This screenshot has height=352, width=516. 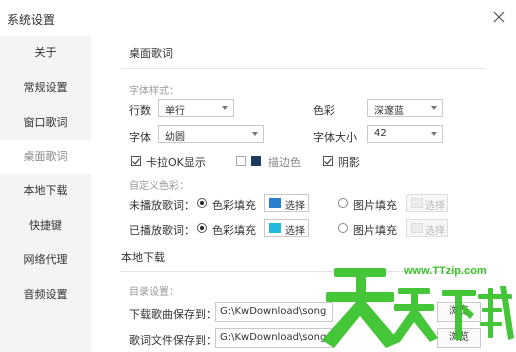 I want to click on title-bar: 系统设置, so click(x=258, y=18).